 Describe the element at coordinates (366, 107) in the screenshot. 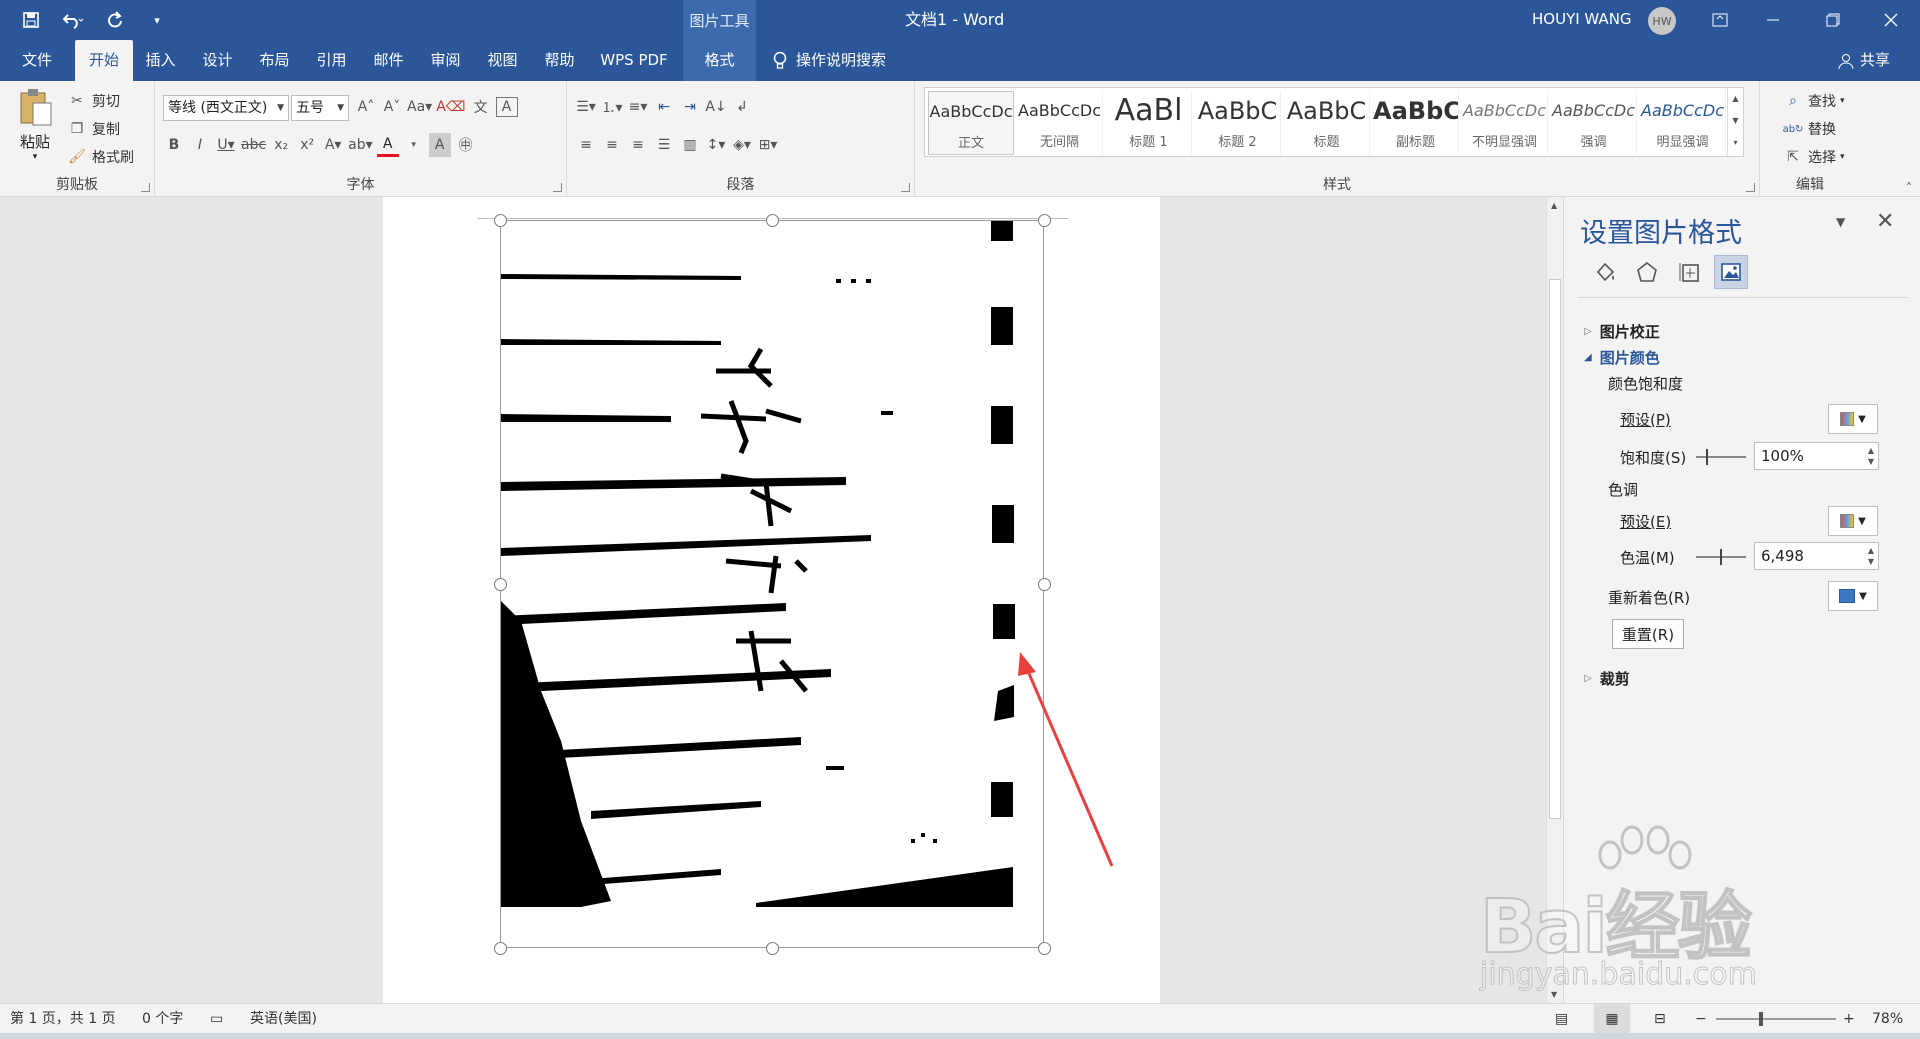

I see `grow-font-icon: A˄` at that location.